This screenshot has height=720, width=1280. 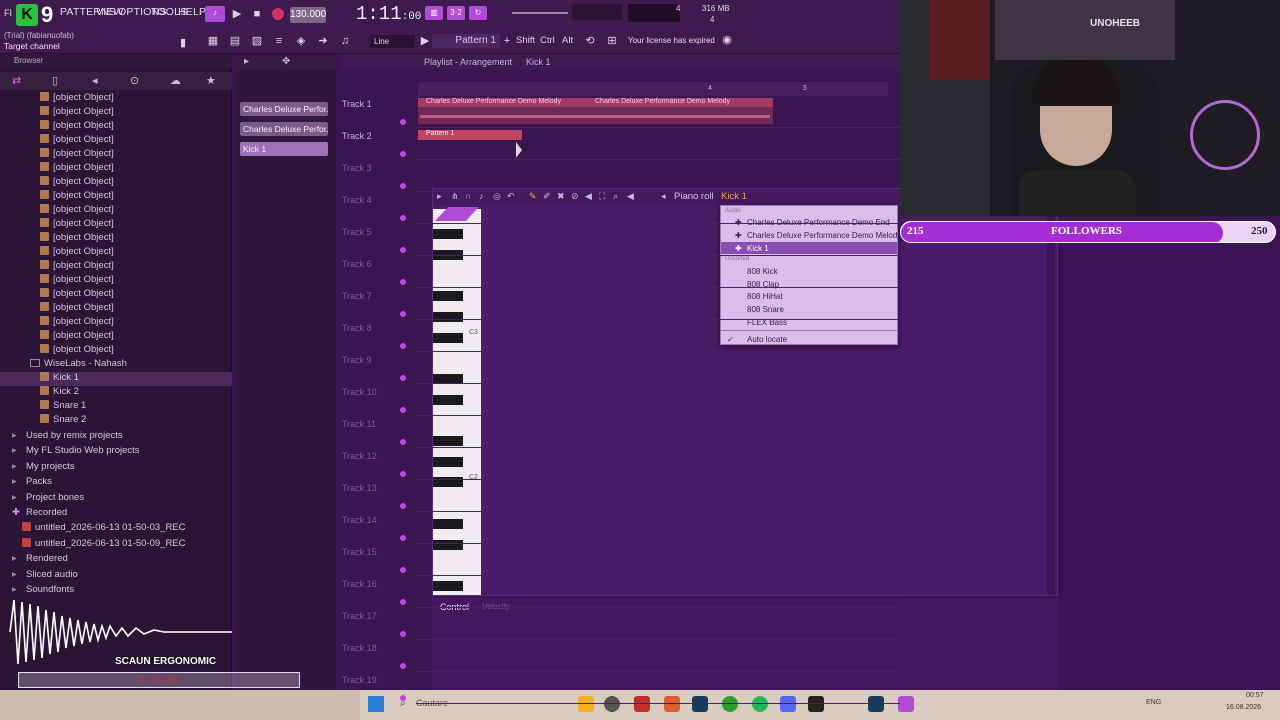 I want to click on lang-indicator: ENG, so click(x=1153, y=702).